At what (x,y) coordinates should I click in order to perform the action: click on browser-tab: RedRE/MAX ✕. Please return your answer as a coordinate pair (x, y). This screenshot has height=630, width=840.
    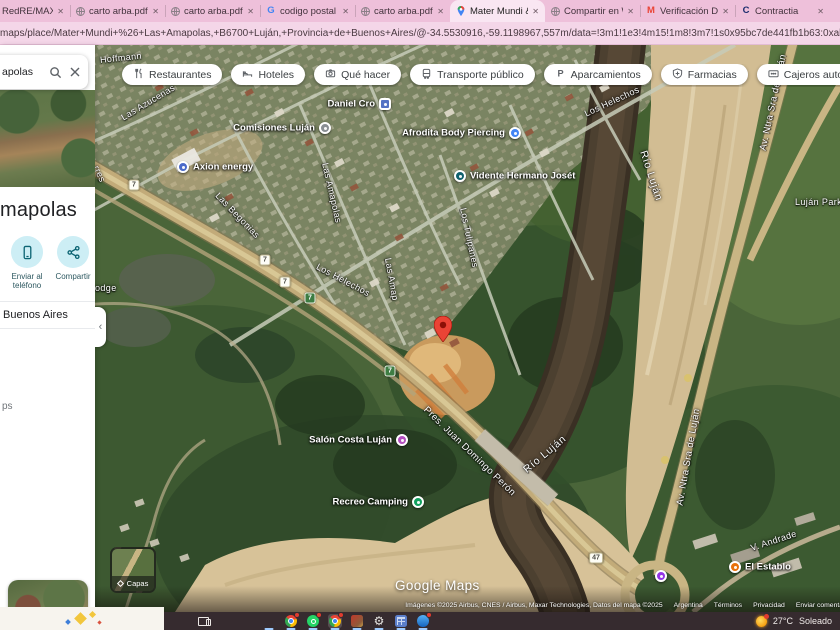
    Looking at the image, I should click on (35, 11).